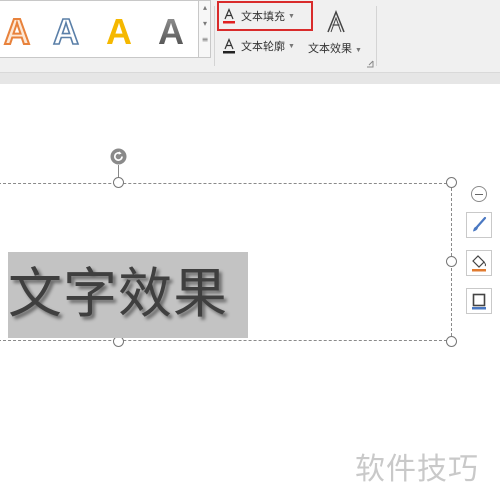 The width and height of the screenshot is (500, 500). I want to click on wordart-style-gallery: A A A A, so click(99, 29).